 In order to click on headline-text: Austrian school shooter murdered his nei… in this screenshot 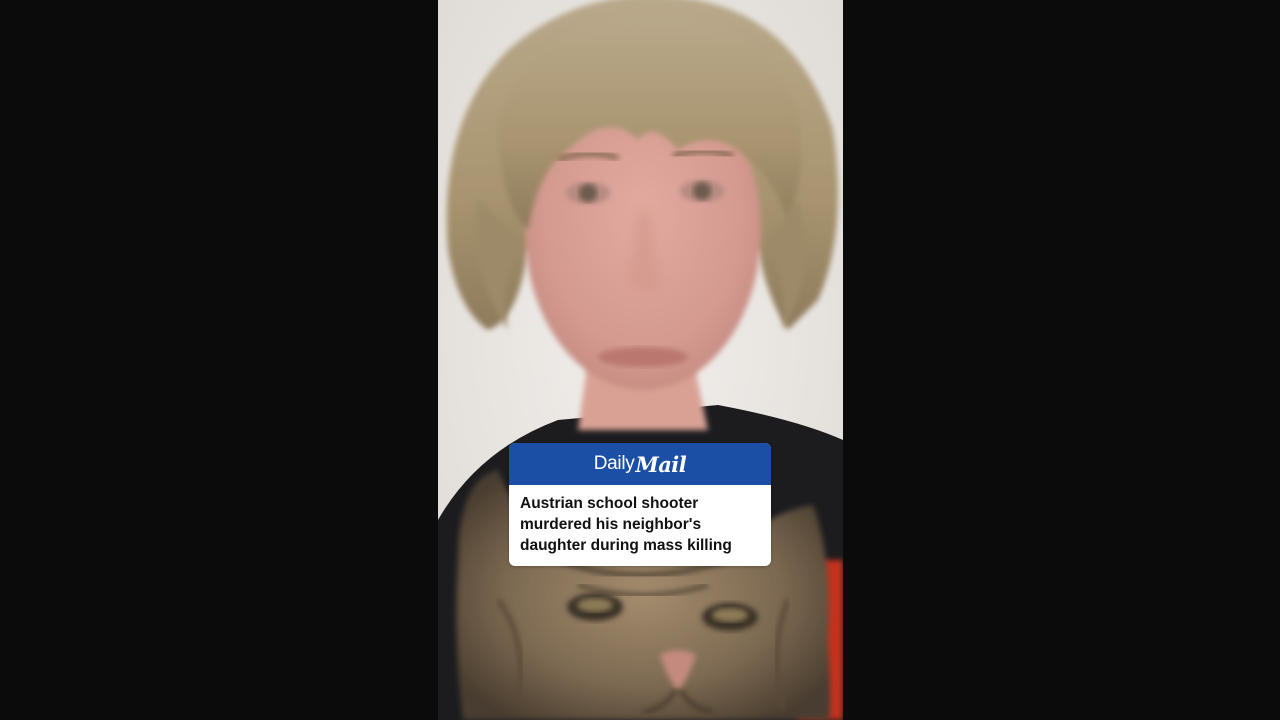, I will do `click(626, 524)`.